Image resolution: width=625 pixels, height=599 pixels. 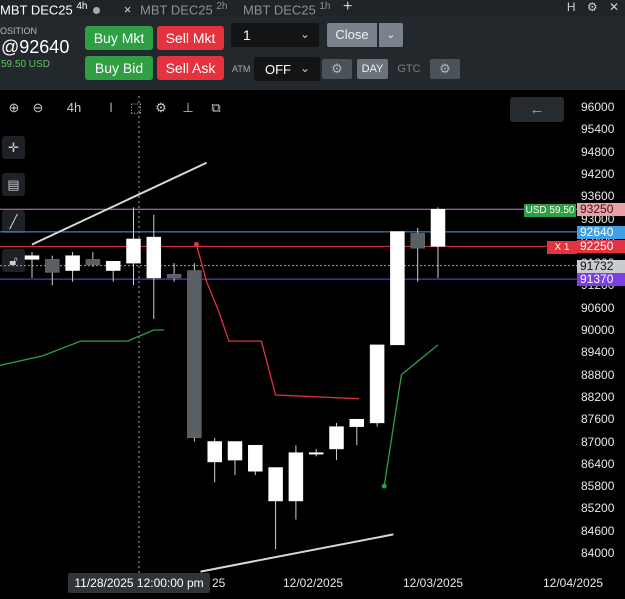 What do you see at coordinates (13, 184) in the screenshot?
I see `object-list-icon: ▤` at bounding box center [13, 184].